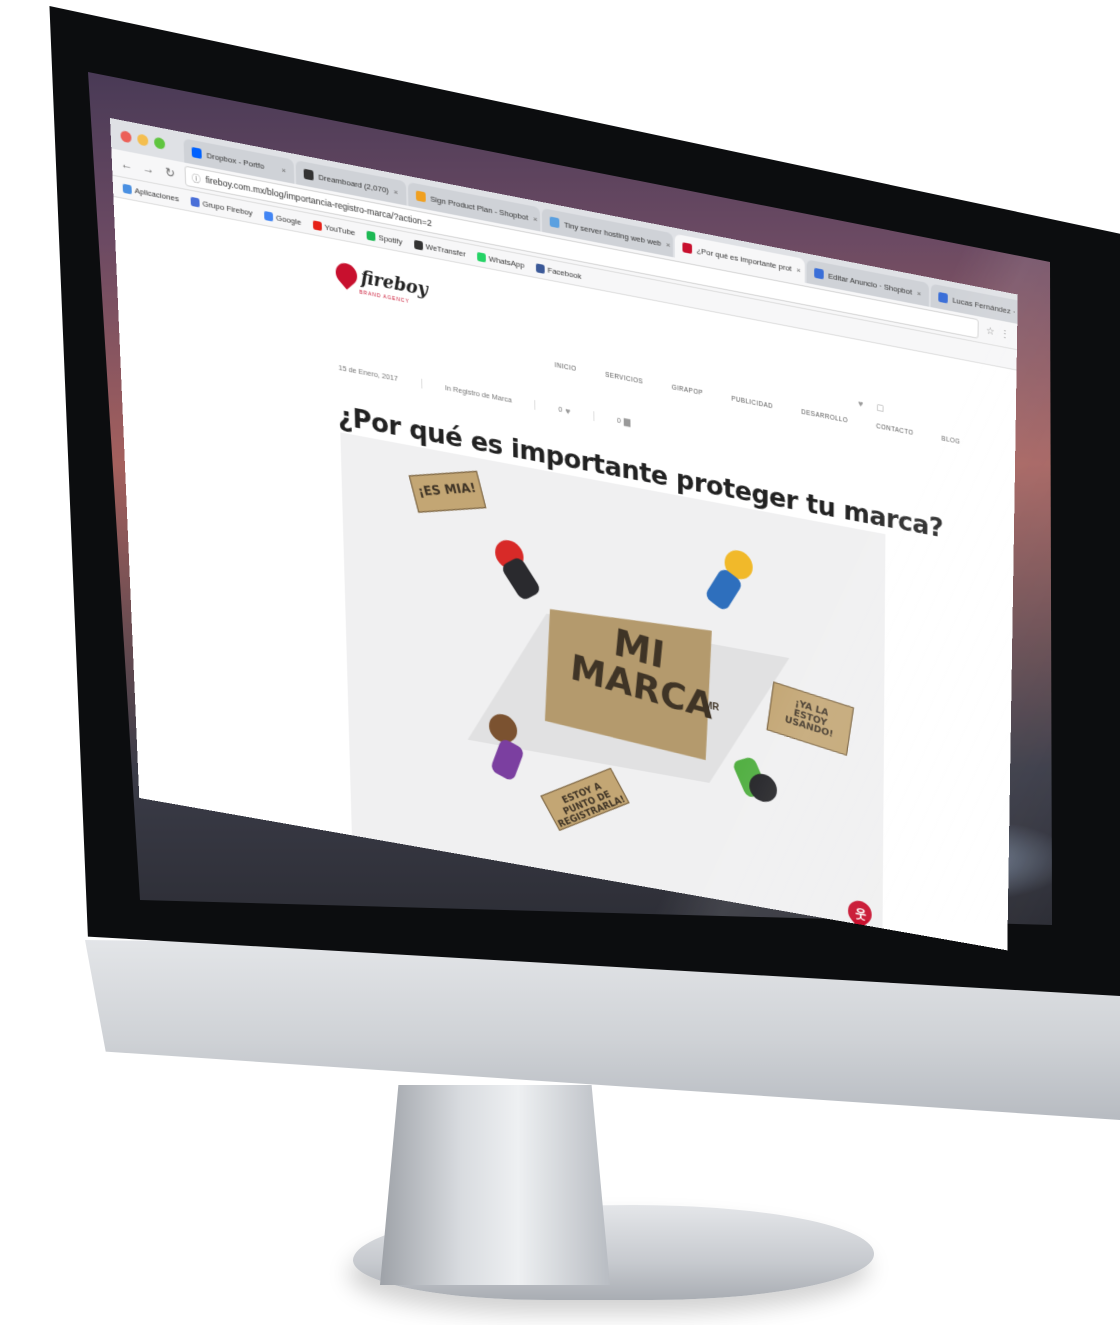 Image resolution: width=1120 pixels, height=1325 pixels. I want to click on comments-counter: 0 ▆, so click(623, 421).